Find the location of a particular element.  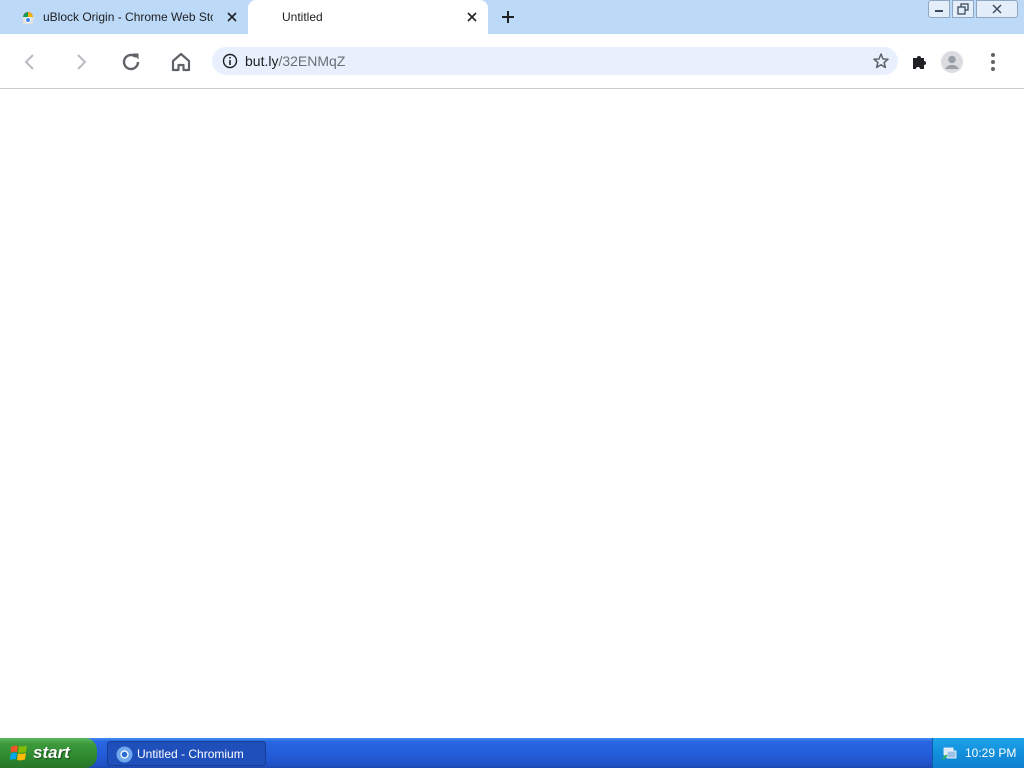

tab-ublock-origin: uBlock Origin - Chrome Web Store is located at coordinates (128, 17).